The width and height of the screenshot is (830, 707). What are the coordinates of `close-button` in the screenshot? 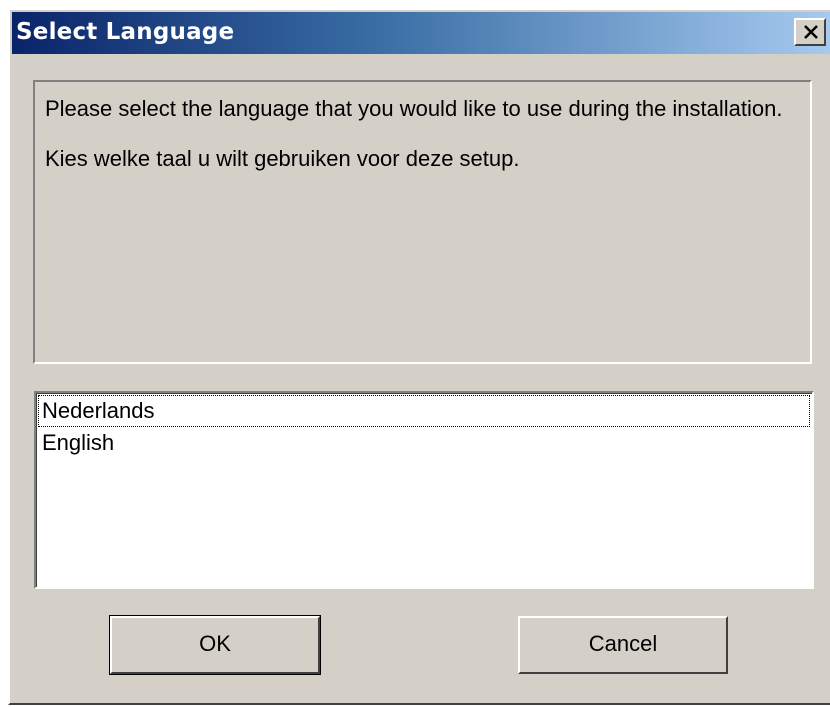 It's located at (810, 32).